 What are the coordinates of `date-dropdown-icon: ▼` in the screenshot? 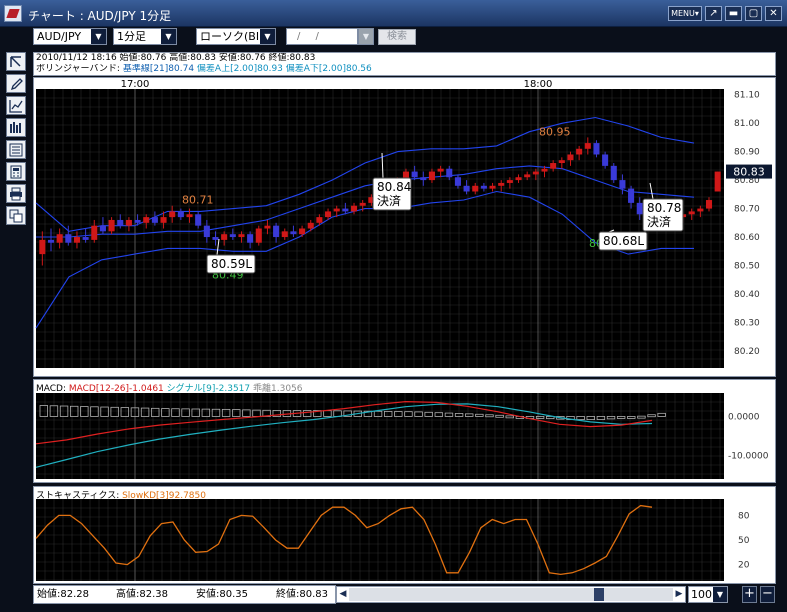 It's located at (366, 36).